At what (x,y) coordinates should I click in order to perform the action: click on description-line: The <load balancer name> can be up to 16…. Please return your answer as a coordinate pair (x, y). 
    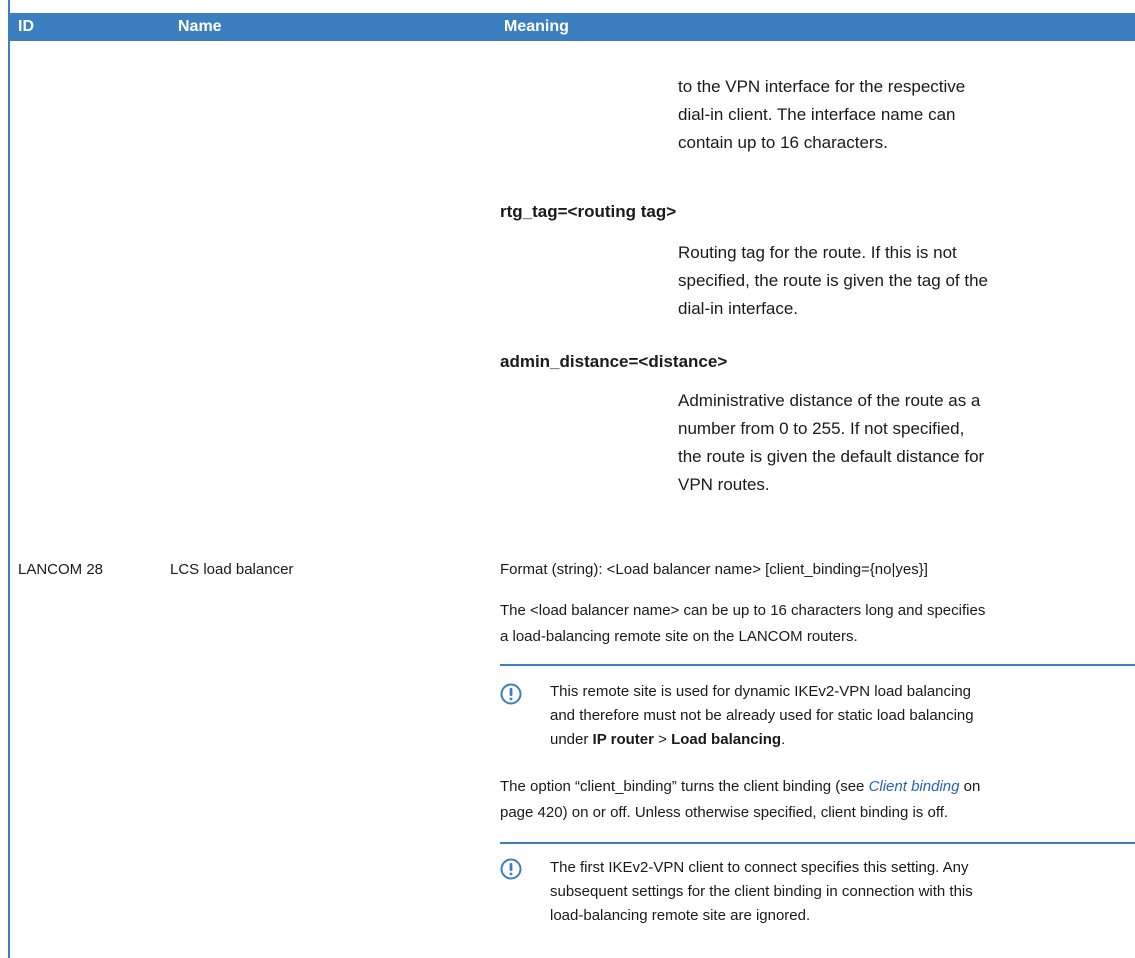
    Looking at the image, I should click on (743, 610).